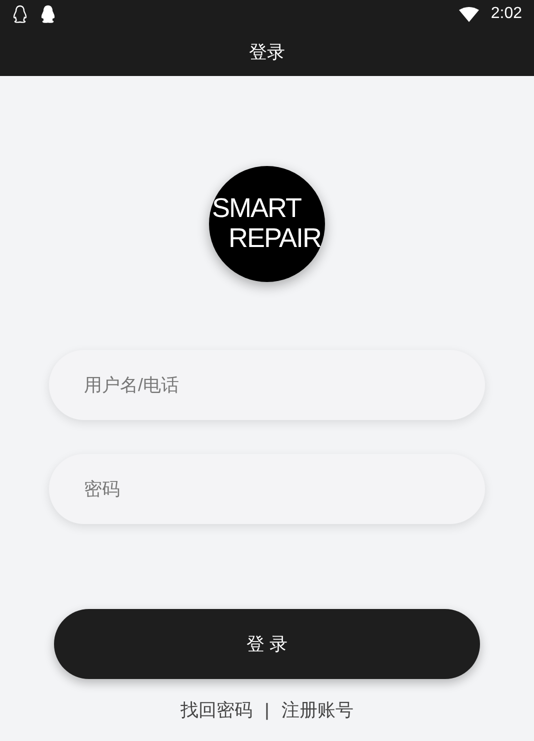 Image resolution: width=534 pixels, height=741 pixels. I want to click on register-link: 注册账号, so click(317, 710).